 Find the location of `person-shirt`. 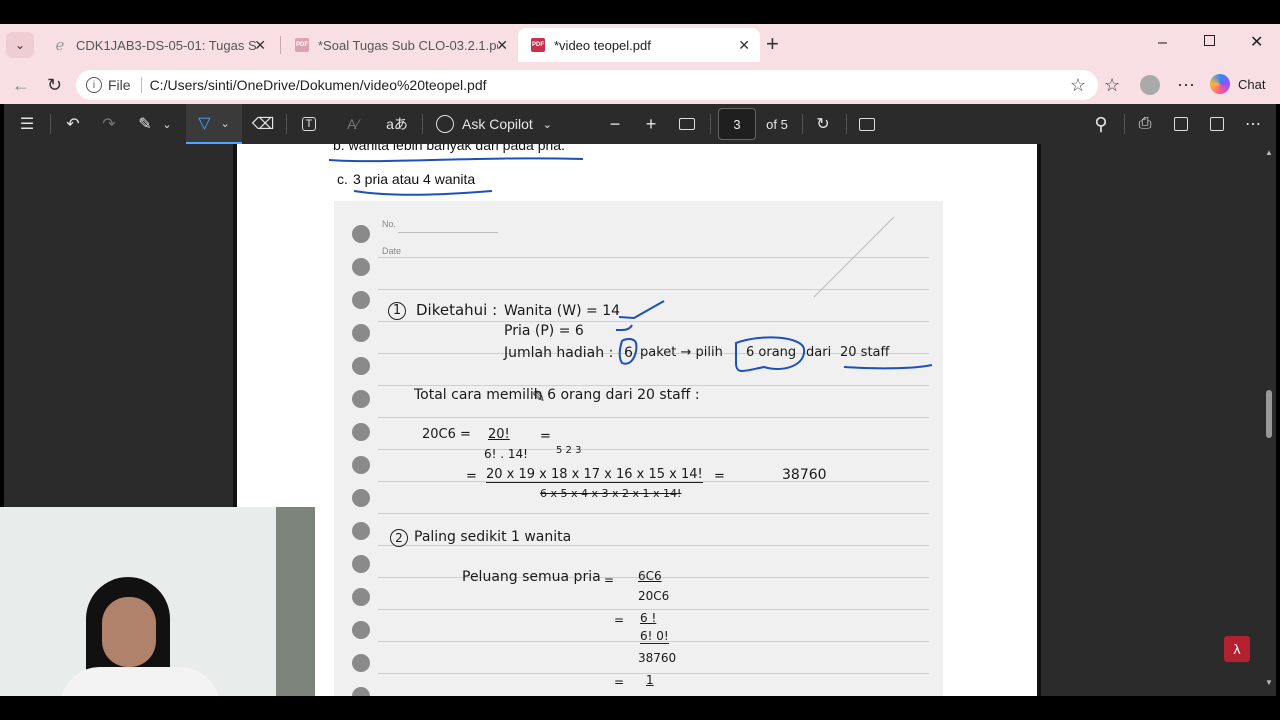

person-shirt is located at coordinates (140, 681).